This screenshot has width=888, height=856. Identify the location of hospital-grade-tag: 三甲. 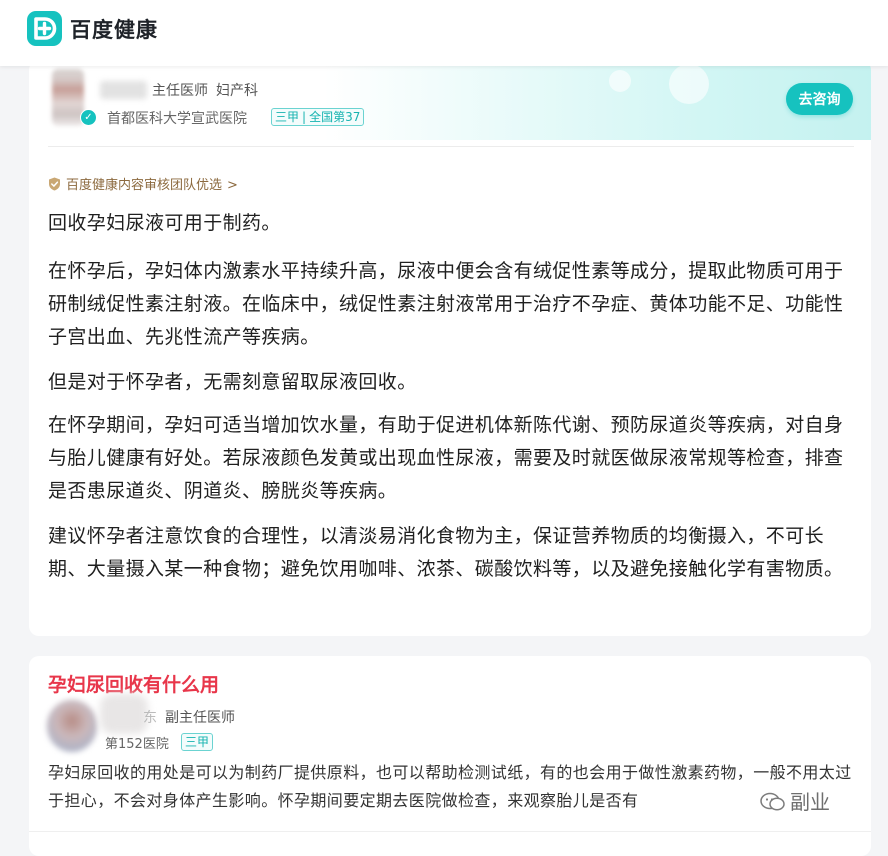
(197, 742).